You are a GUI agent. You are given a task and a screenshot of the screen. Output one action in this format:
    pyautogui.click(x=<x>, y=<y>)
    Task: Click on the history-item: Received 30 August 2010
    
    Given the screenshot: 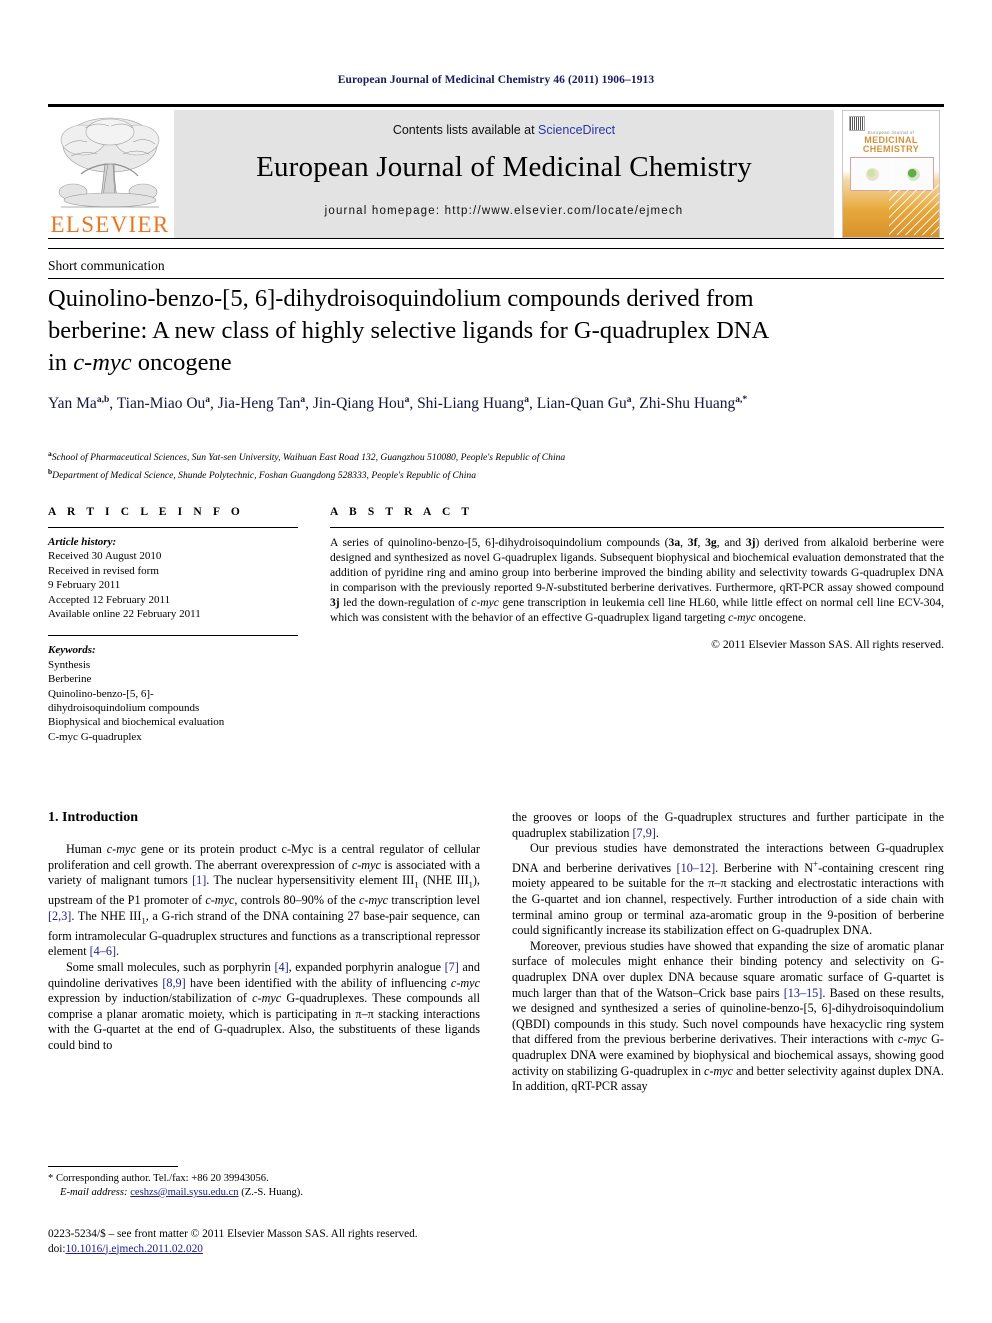 What is the action you would take?
    pyautogui.click(x=105, y=556)
    